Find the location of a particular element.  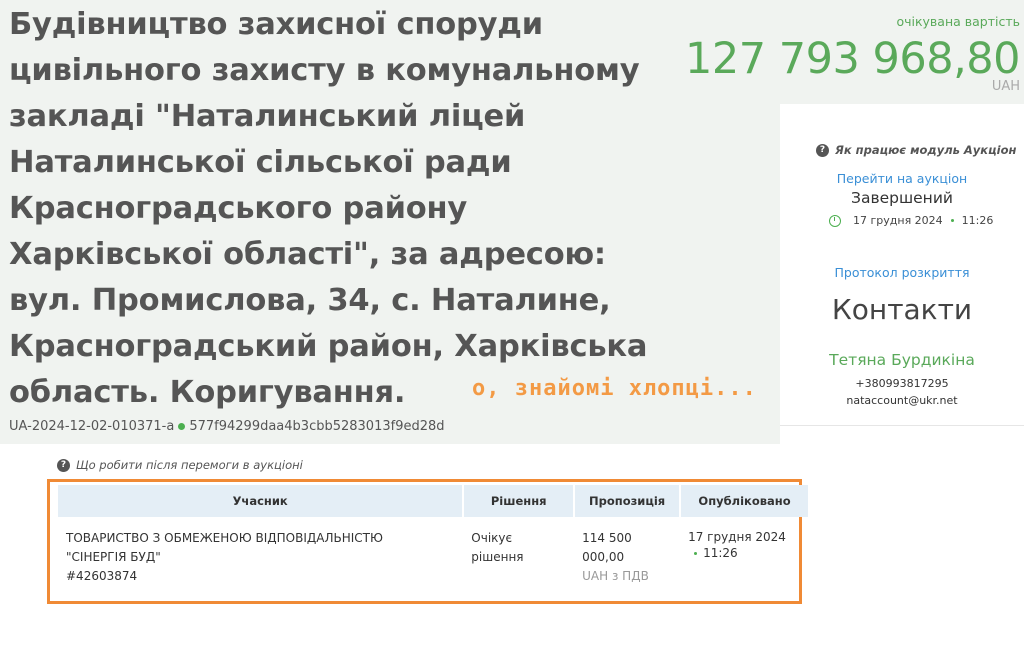

participant-name-line2: "СІНЕРГІЯ БУД" is located at coordinates (113, 557).